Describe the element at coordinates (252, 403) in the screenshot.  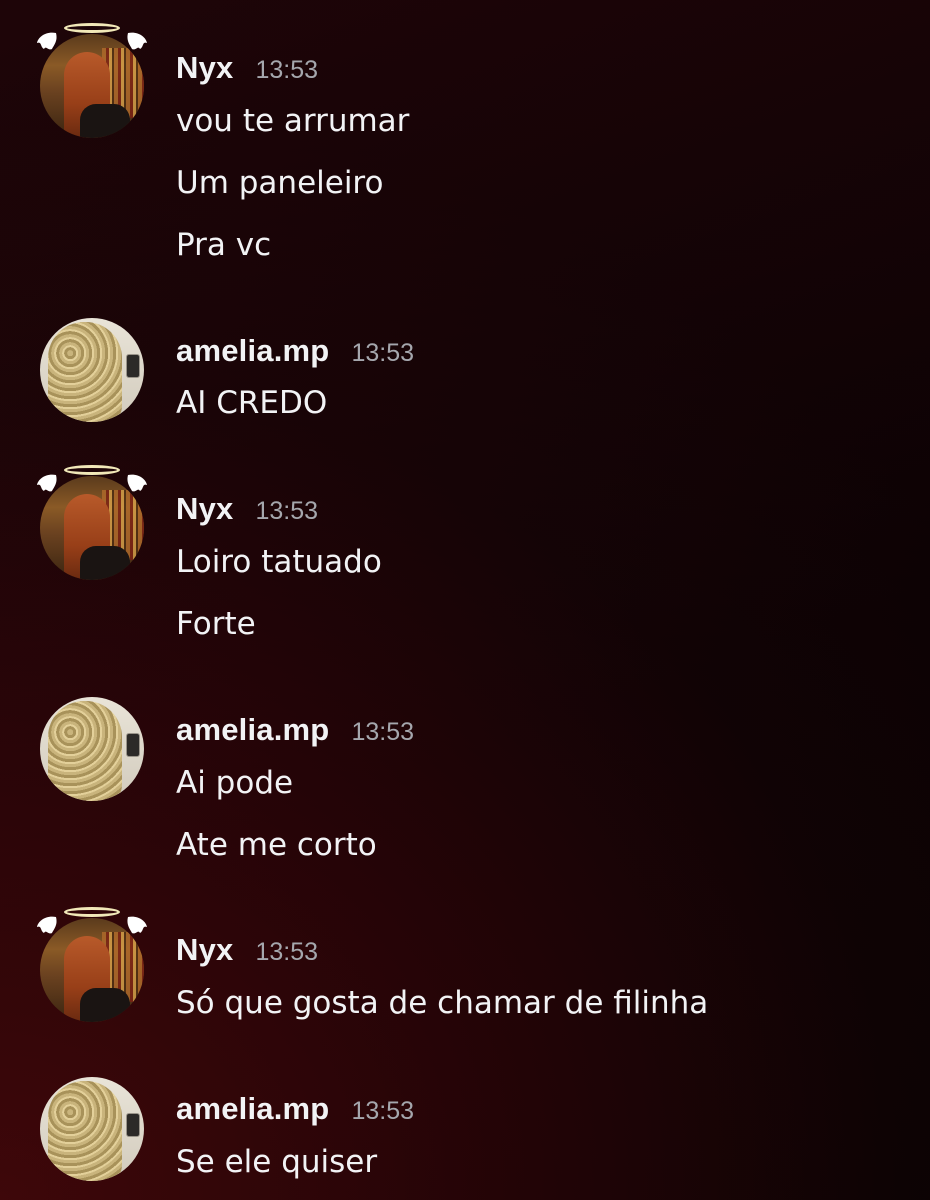
I see `message-text: AI CREDO` at that location.